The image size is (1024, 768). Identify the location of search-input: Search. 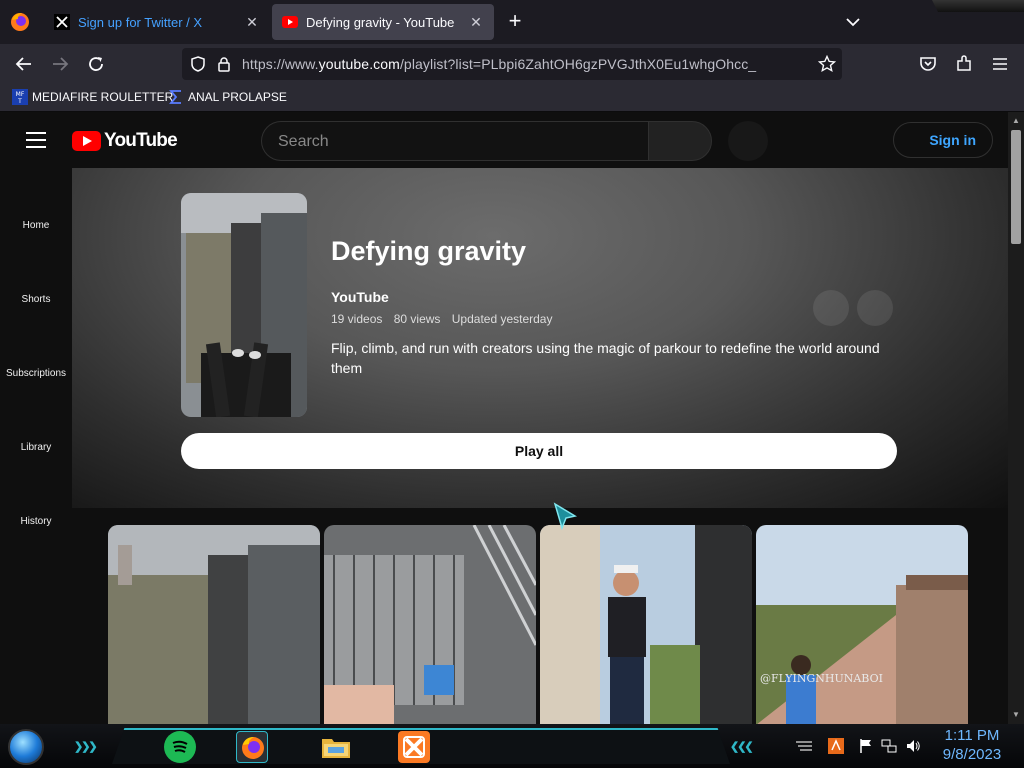
(455, 141).